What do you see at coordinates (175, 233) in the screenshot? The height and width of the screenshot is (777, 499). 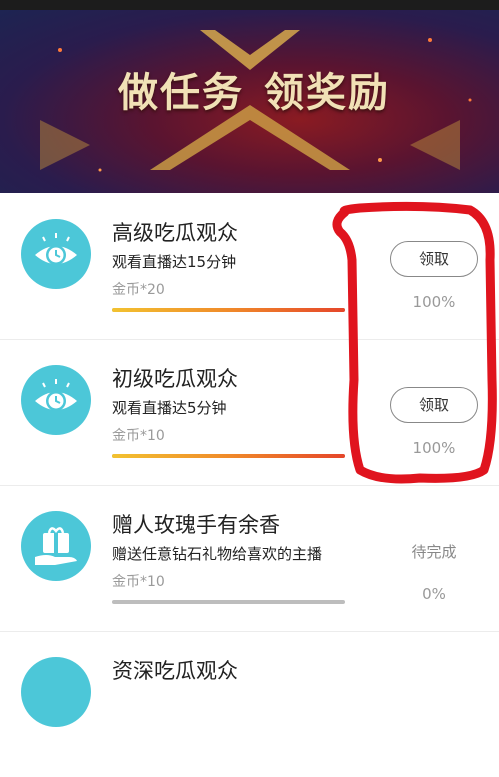 I see `task-title: 高级吃瓜观众` at bounding box center [175, 233].